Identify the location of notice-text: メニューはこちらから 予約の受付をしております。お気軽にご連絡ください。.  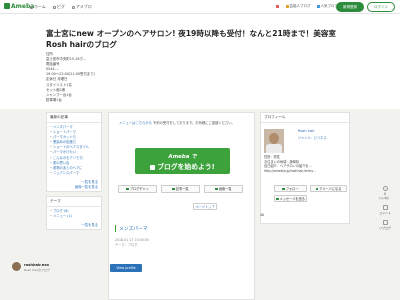
(183, 124).